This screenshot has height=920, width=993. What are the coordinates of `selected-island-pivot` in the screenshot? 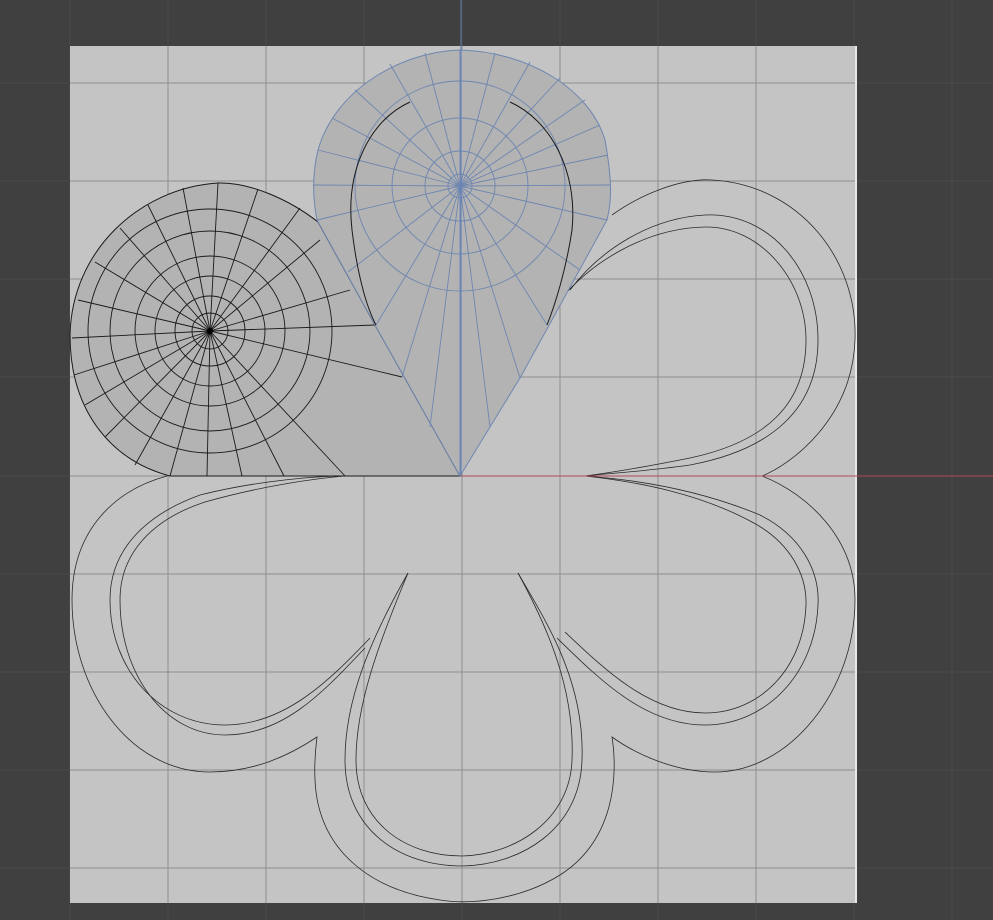 It's located at (460, 186).